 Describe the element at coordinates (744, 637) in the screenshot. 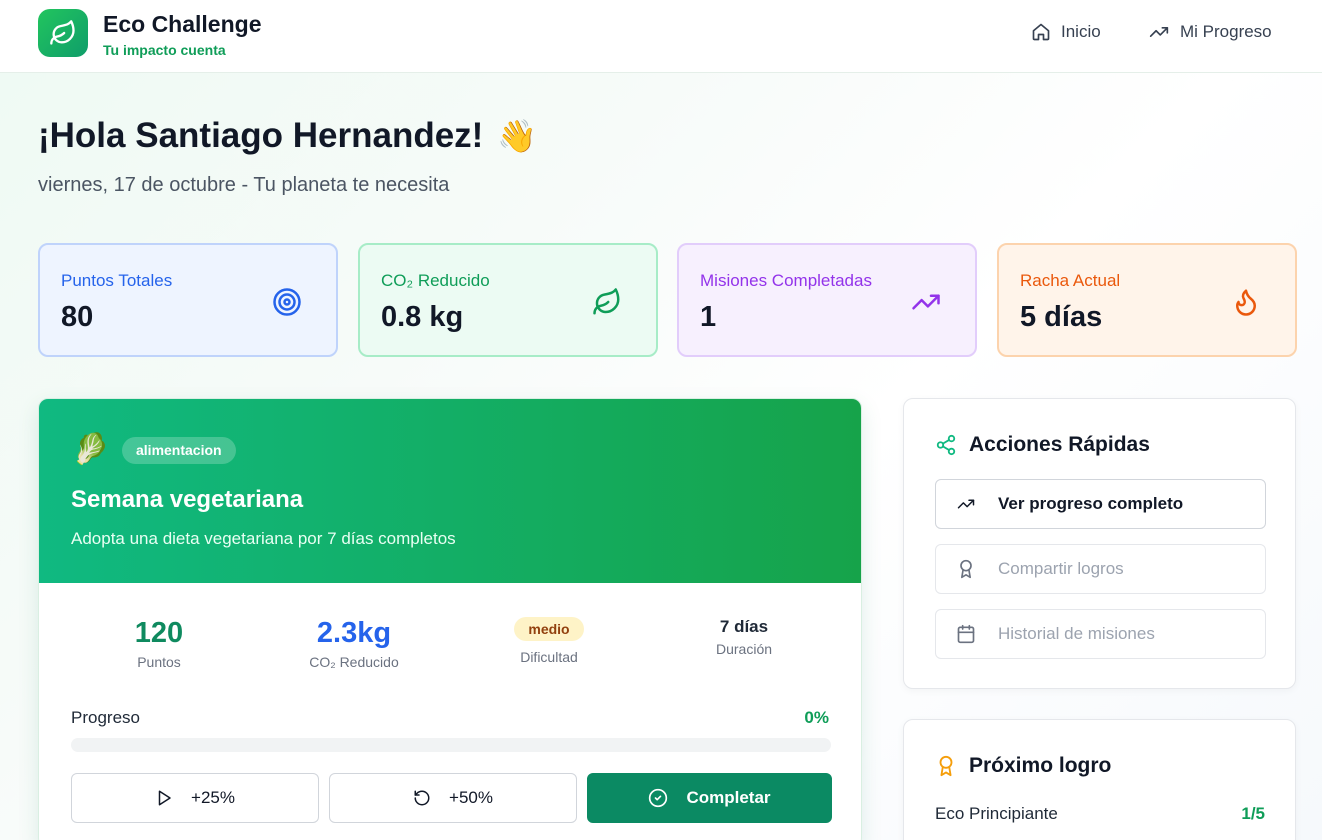

I see `mission-duration: 7 días Duración` at that location.